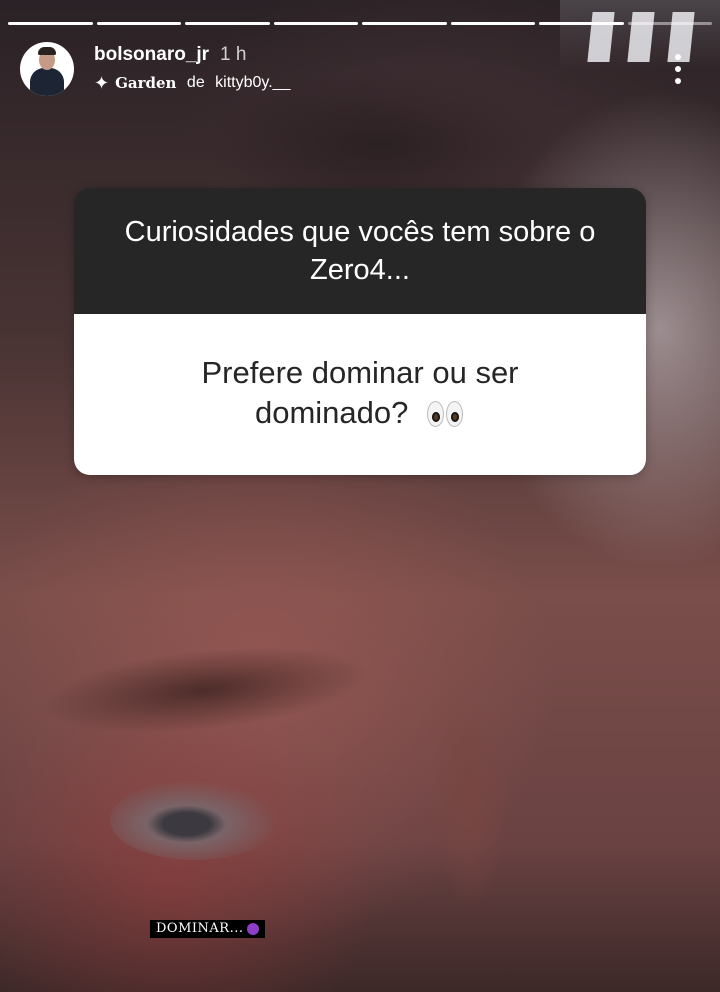  I want to click on avatar, so click(47, 69).